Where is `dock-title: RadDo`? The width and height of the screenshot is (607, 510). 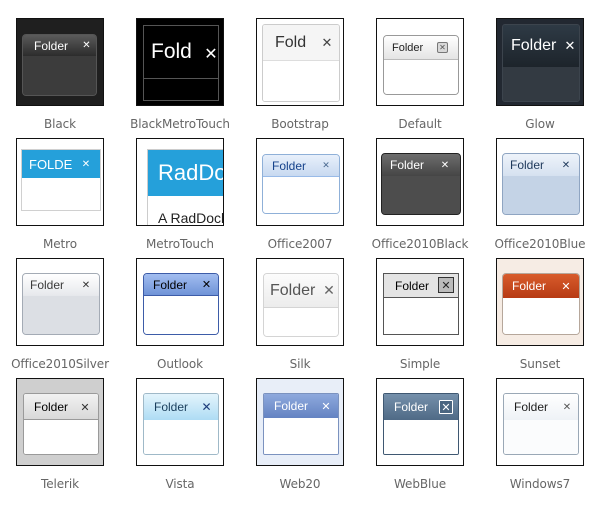
dock-title: RadDo is located at coordinates (191, 172).